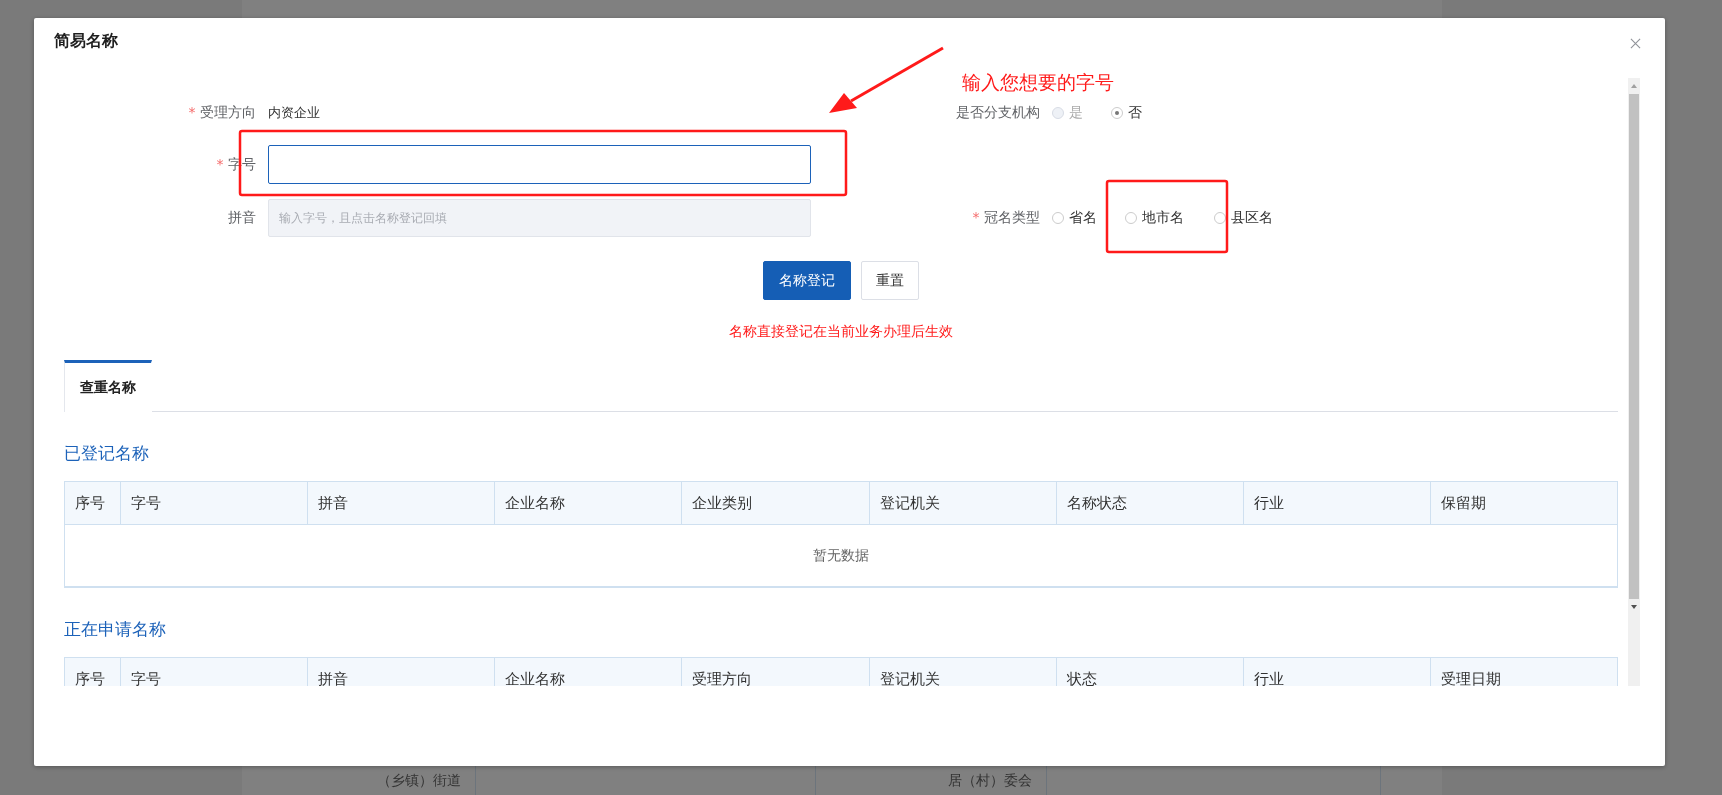 The height and width of the screenshot is (795, 1722). What do you see at coordinates (86, 41) in the screenshot?
I see `dialog-title: 简易名称` at bounding box center [86, 41].